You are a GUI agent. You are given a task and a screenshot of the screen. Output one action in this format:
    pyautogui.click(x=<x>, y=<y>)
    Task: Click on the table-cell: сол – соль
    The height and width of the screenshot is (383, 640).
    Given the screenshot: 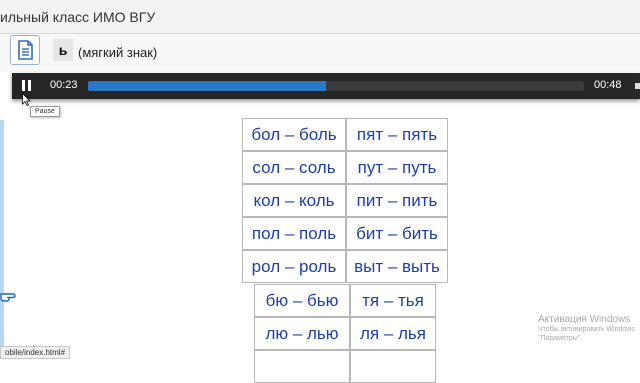 What is the action you would take?
    pyautogui.click(x=294, y=167)
    